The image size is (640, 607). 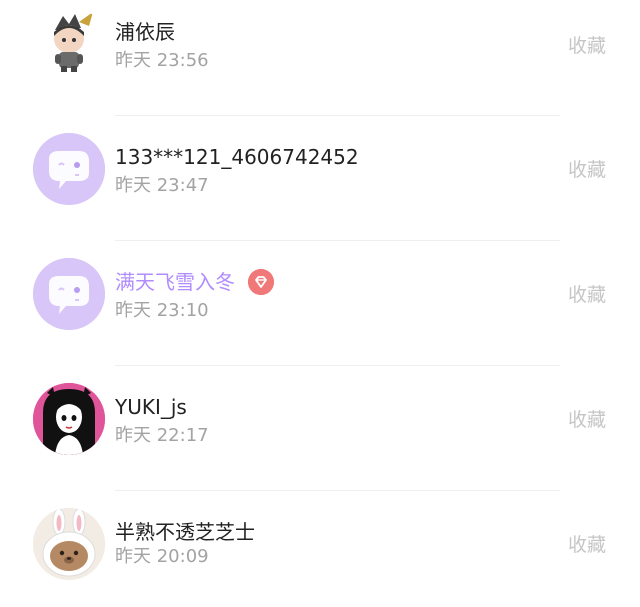 What do you see at coordinates (261, 282) in the screenshot?
I see `diamond-vip-icon` at bounding box center [261, 282].